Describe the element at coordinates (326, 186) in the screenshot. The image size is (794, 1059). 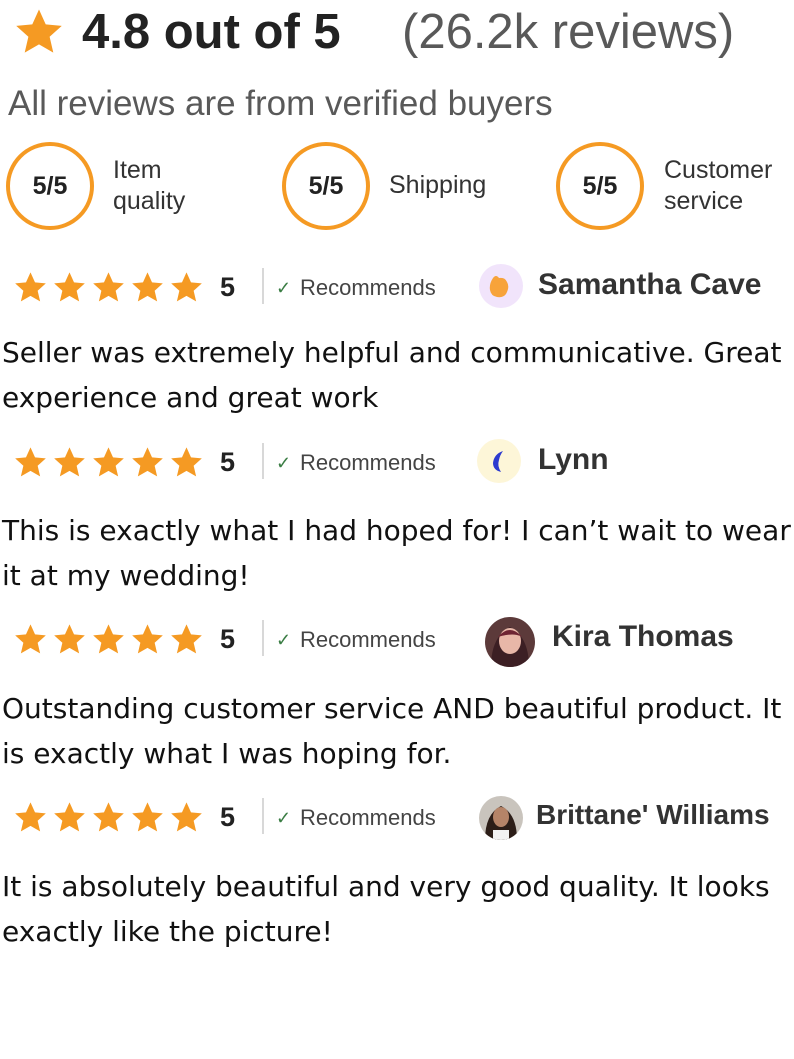
I see `shipping-score: 5/5` at that location.